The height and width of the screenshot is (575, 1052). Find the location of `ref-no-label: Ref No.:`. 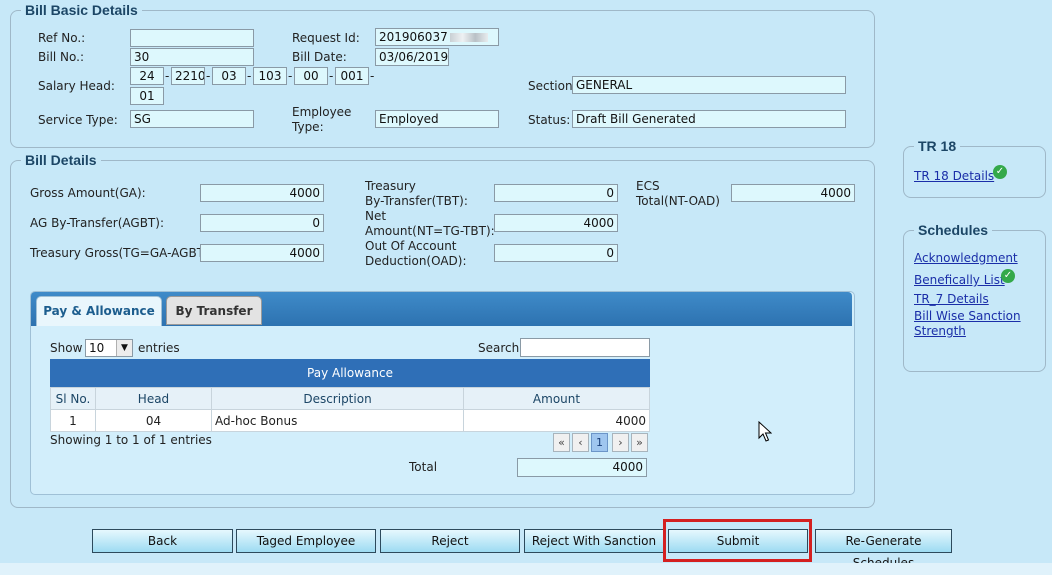

ref-no-label: Ref No.: is located at coordinates (62, 38).